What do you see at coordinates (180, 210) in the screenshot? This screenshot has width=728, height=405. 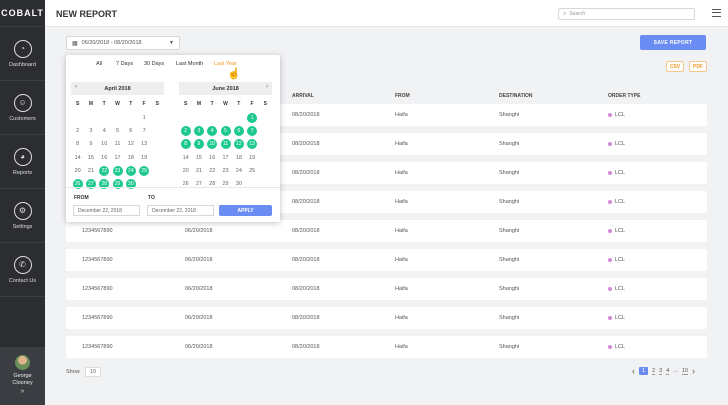 I see `to-date-field: December 22, 2018` at bounding box center [180, 210].